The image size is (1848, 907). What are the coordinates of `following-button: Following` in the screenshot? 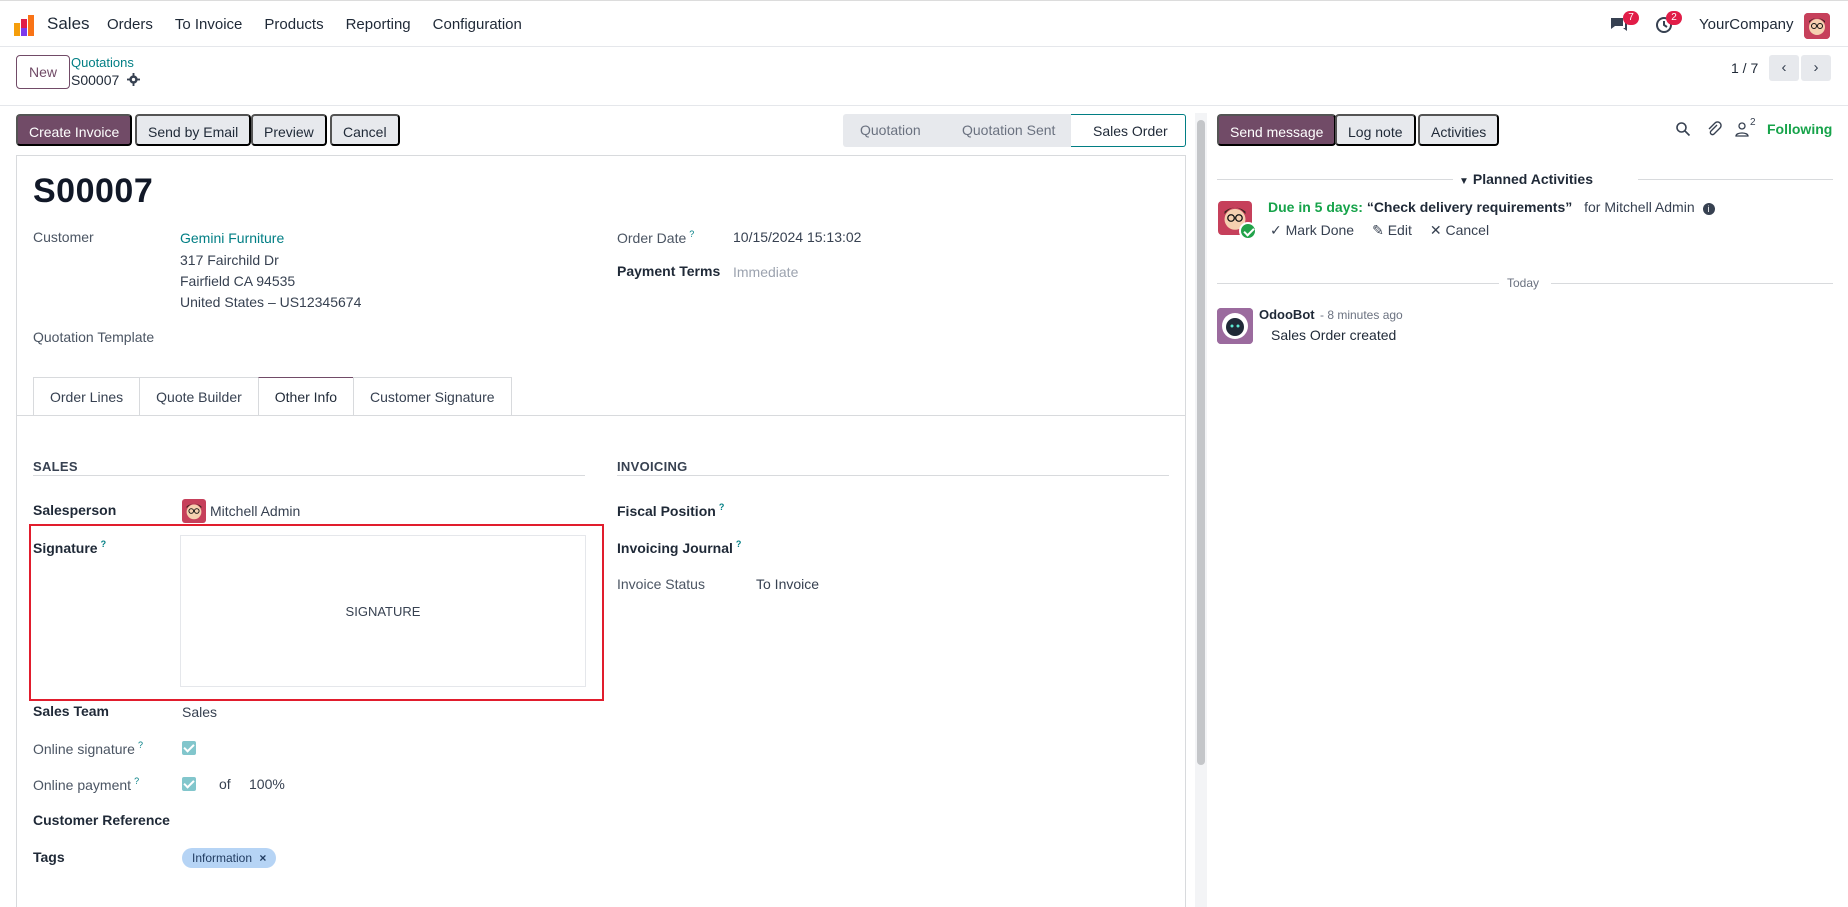 It's located at (1799, 129).